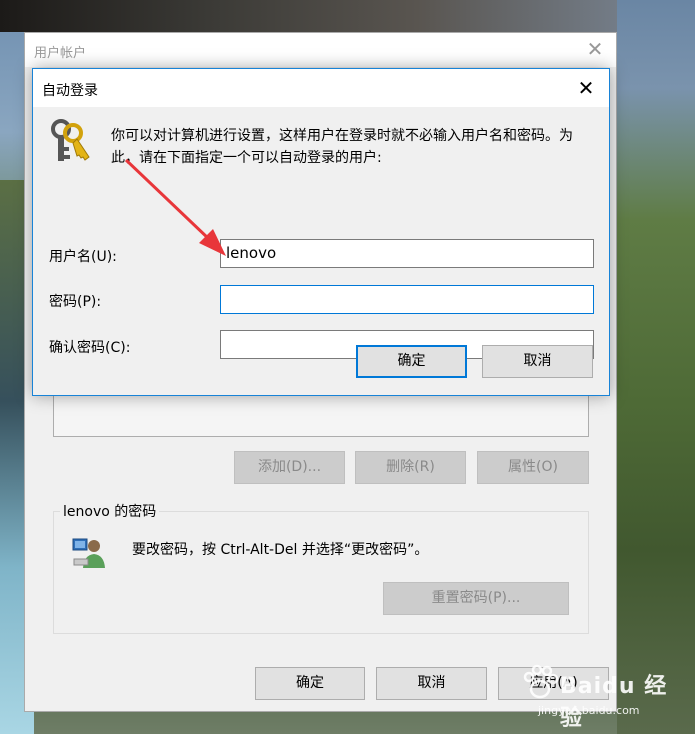  I want to click on properties-button: 属性(O), so click(533, 467).